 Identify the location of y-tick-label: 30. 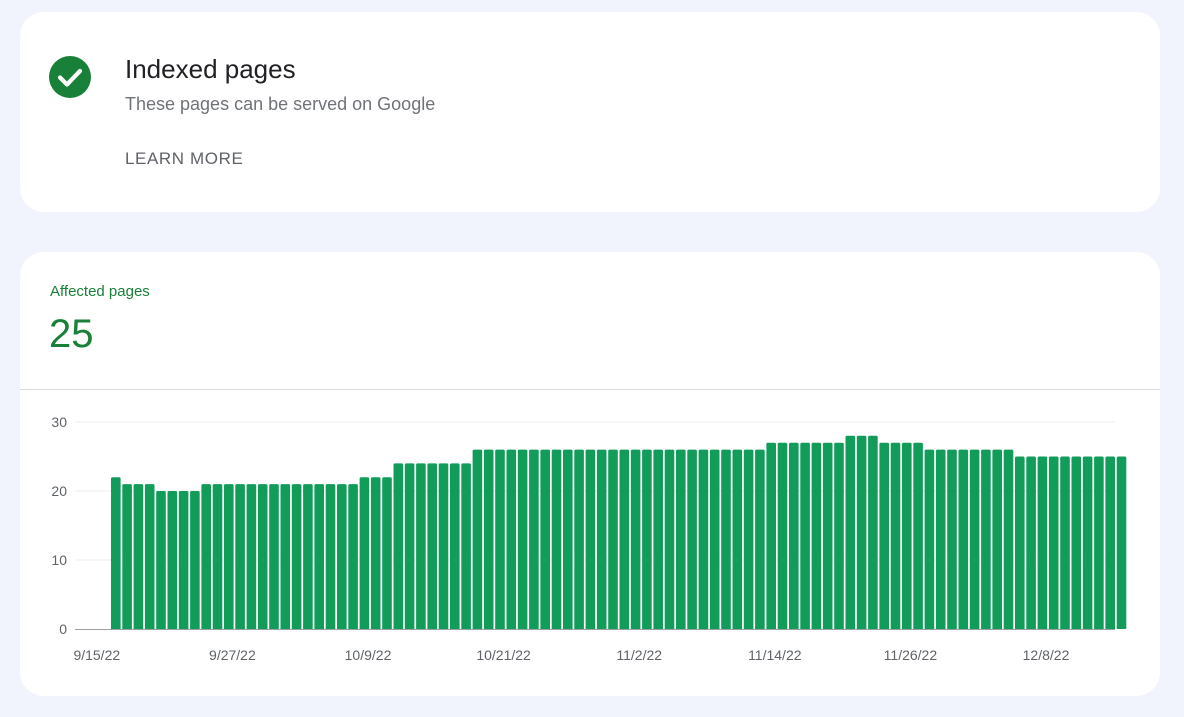
(59, 422).